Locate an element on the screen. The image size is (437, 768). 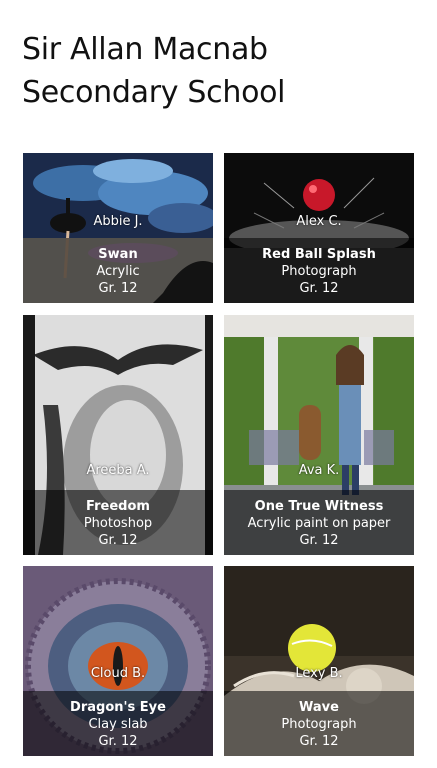
artist-name: Cloud B. is located at coordinates (118, 673).